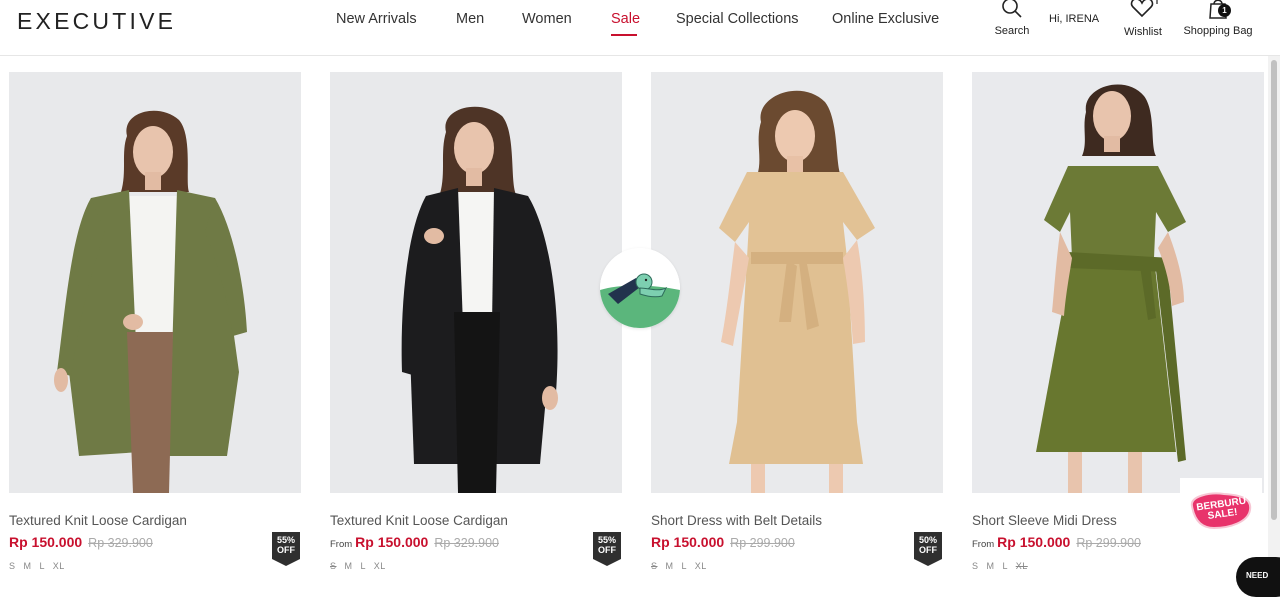  What do you see at coordinates (1218, 18) in the screenshot?
I see `shopping-bag-button: Shopping Bag` at bounding box center [1218, 18].